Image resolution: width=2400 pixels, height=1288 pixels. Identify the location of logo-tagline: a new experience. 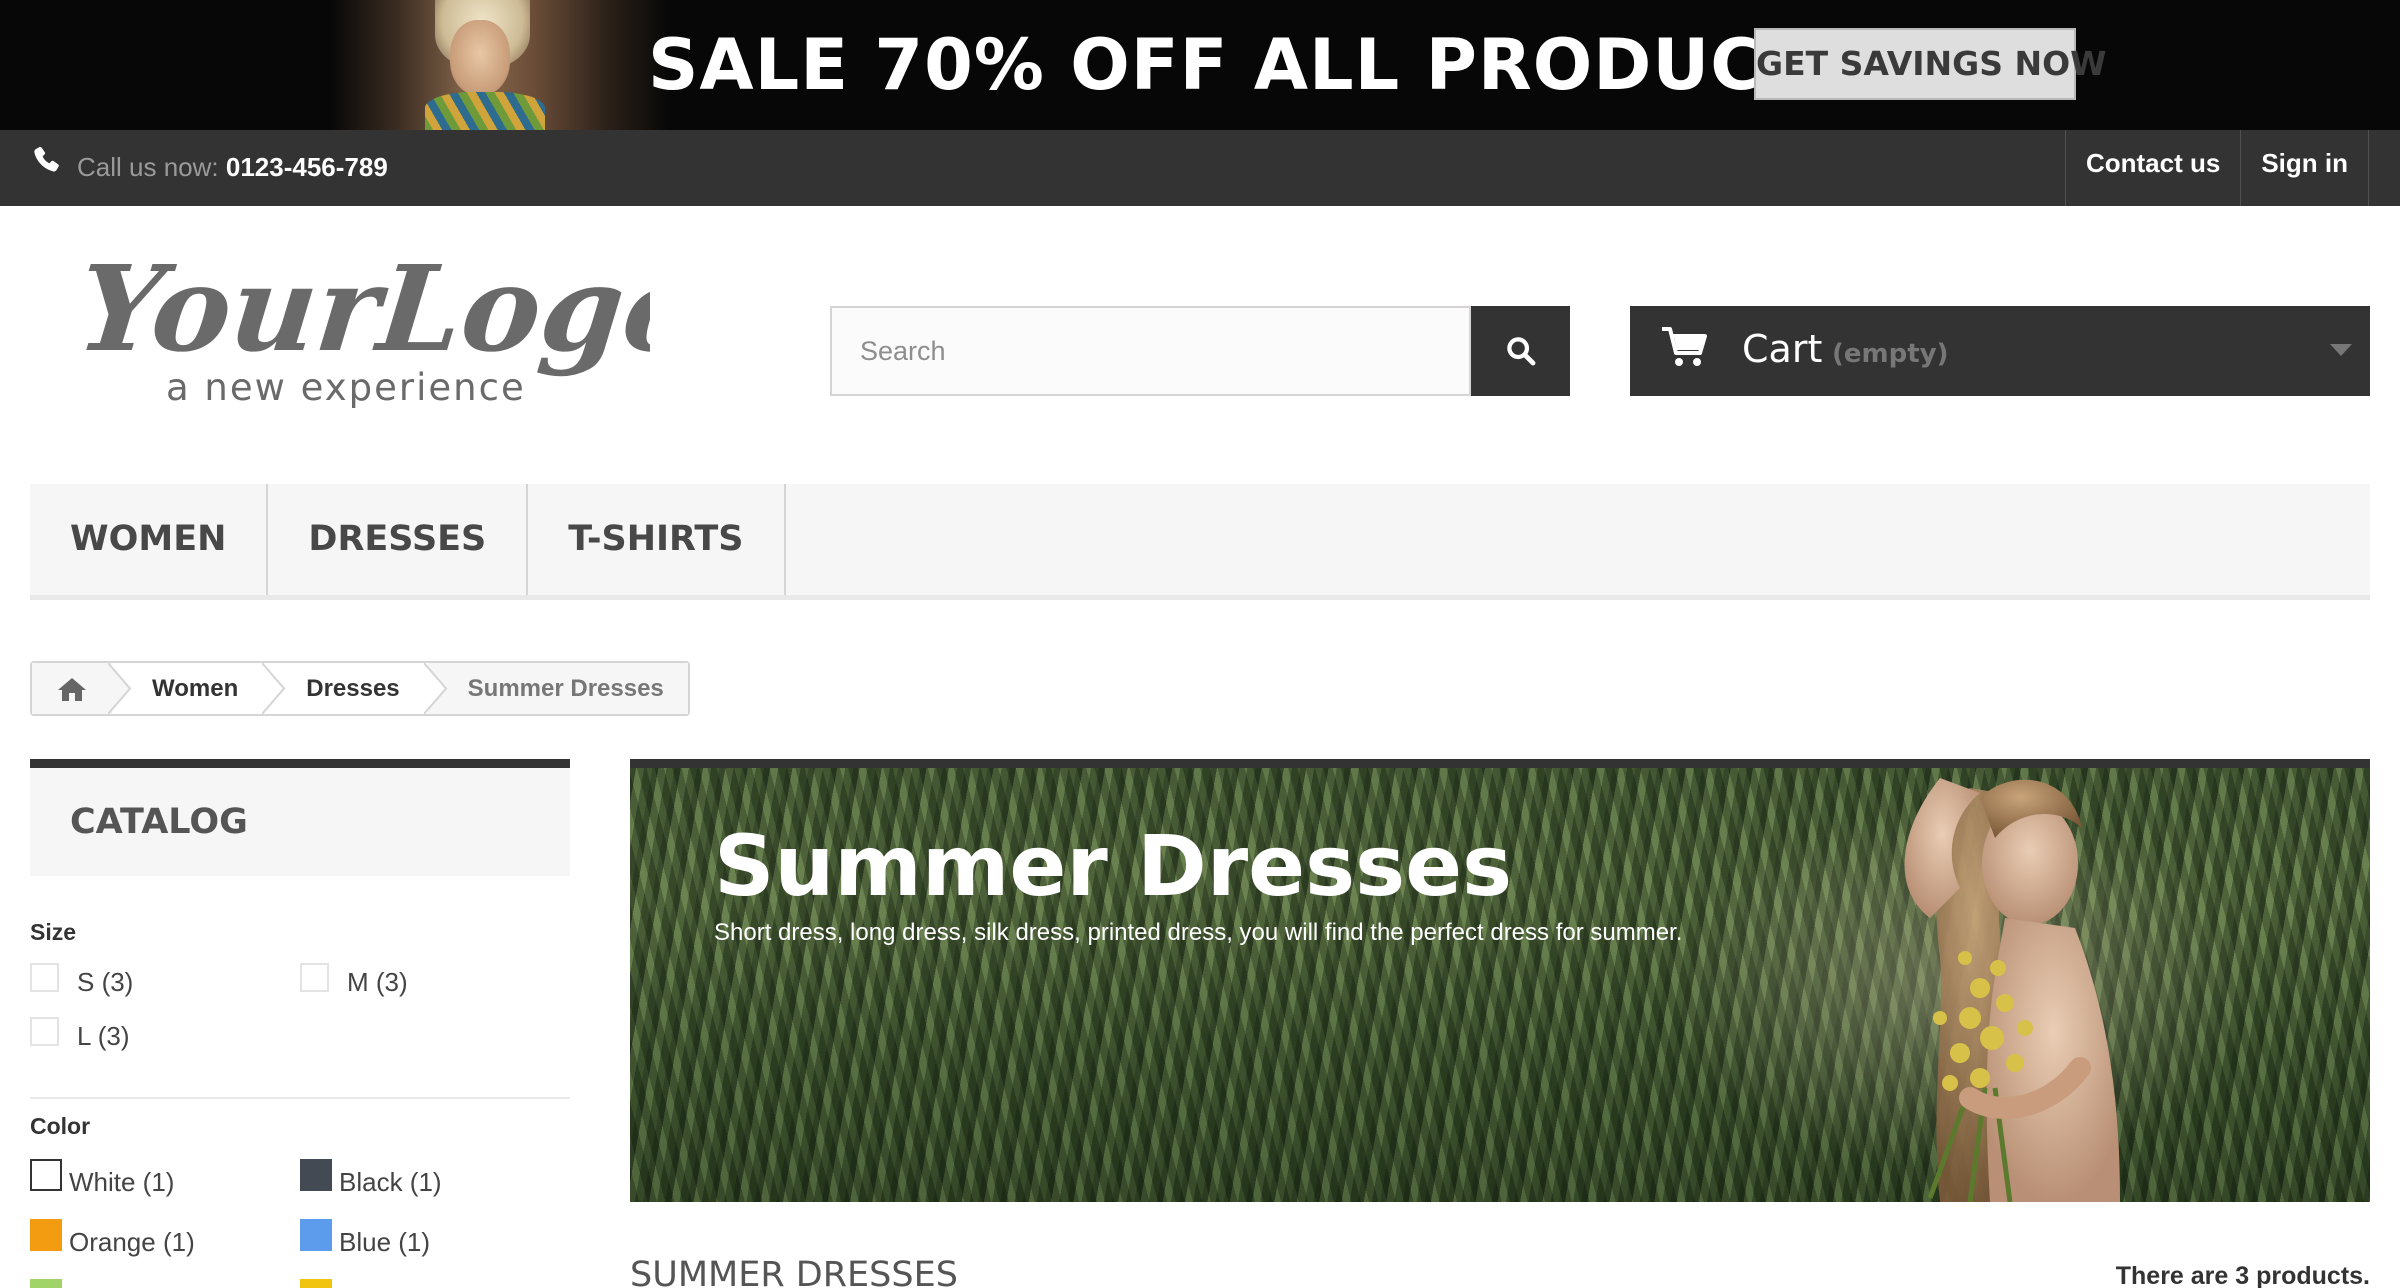
(346, 387).